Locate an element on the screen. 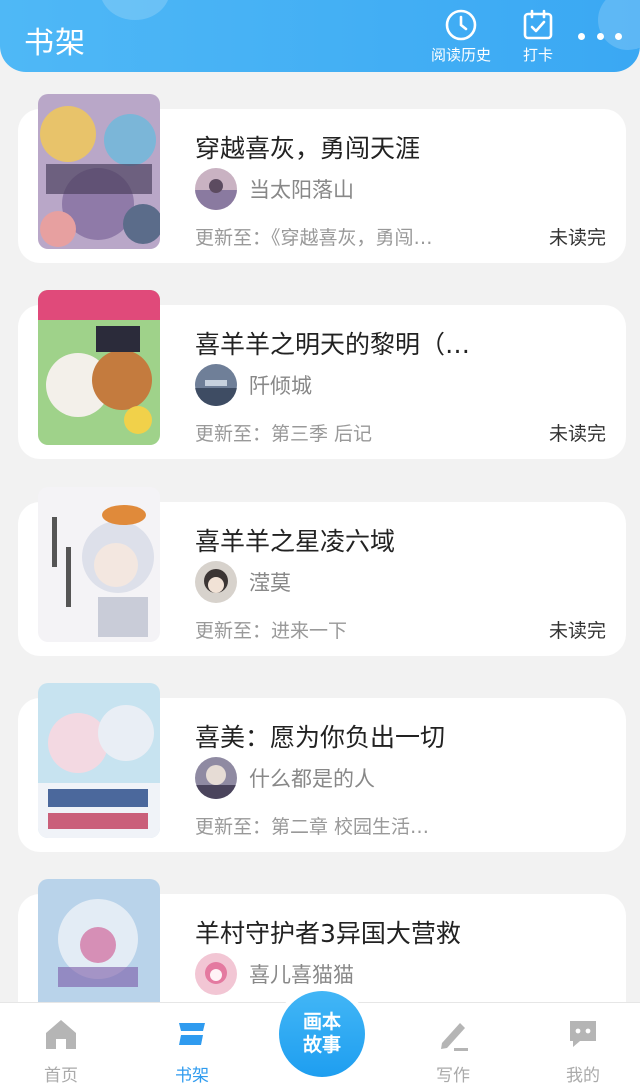 The image size is (640, 1092). nav-bookshelf: 书架 is located at coordinates (192, 1053).